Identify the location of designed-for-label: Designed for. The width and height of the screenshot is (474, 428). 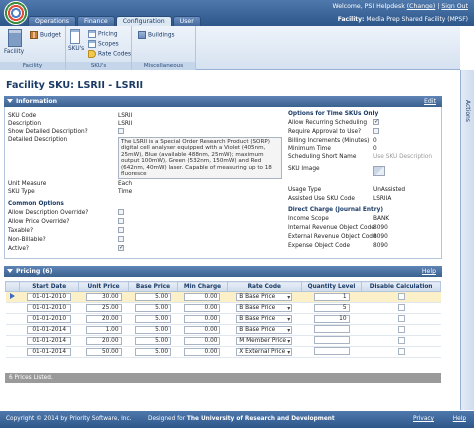
(167, 419).